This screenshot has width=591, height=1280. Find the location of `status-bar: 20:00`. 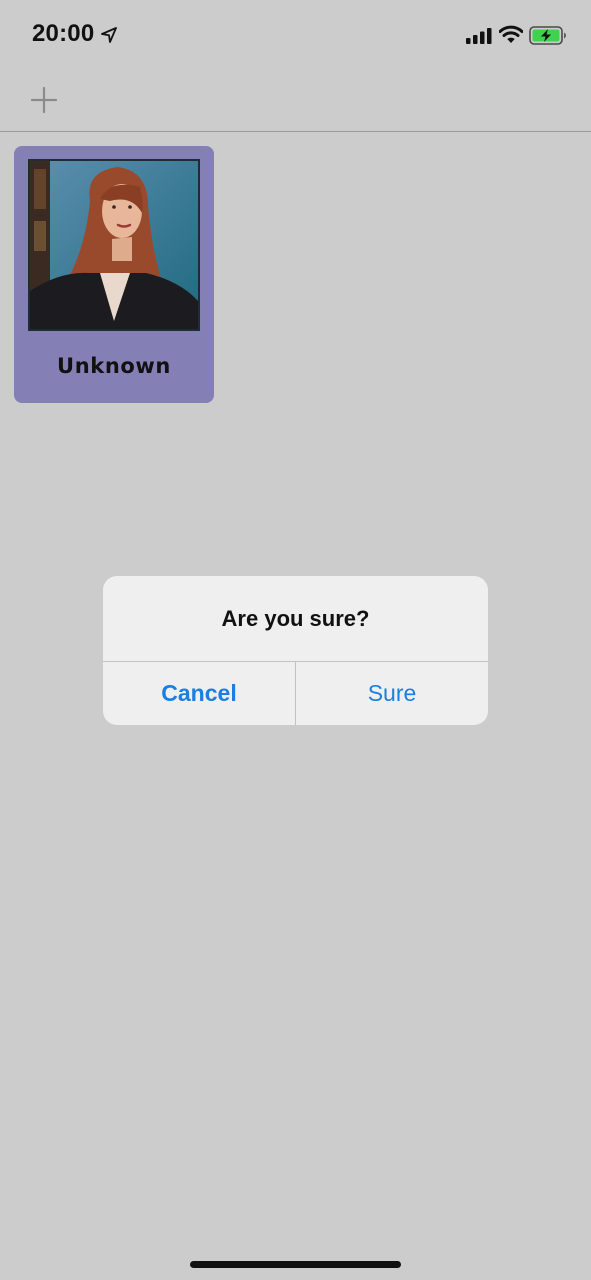

status-bar: 20:00 is located at coordinates (295, 35).